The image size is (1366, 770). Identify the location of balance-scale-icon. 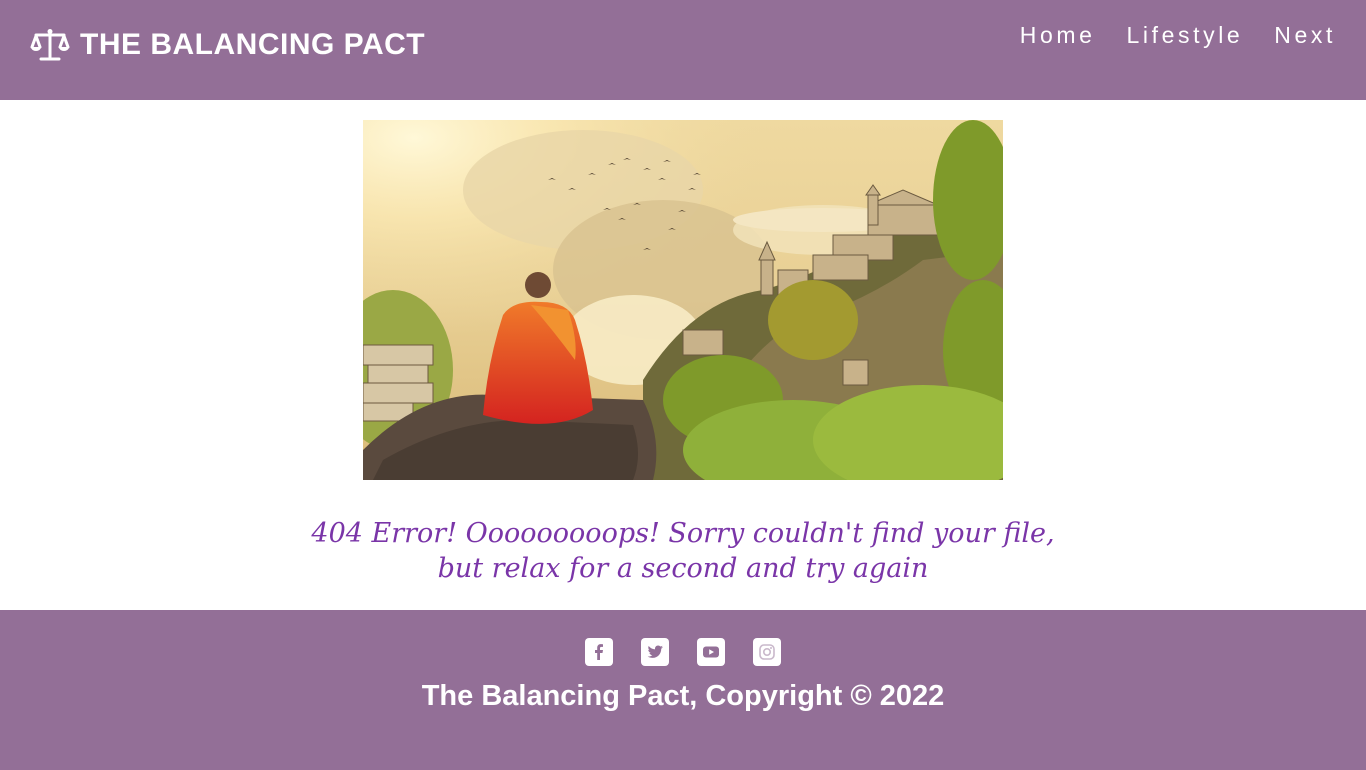
(50, 45).